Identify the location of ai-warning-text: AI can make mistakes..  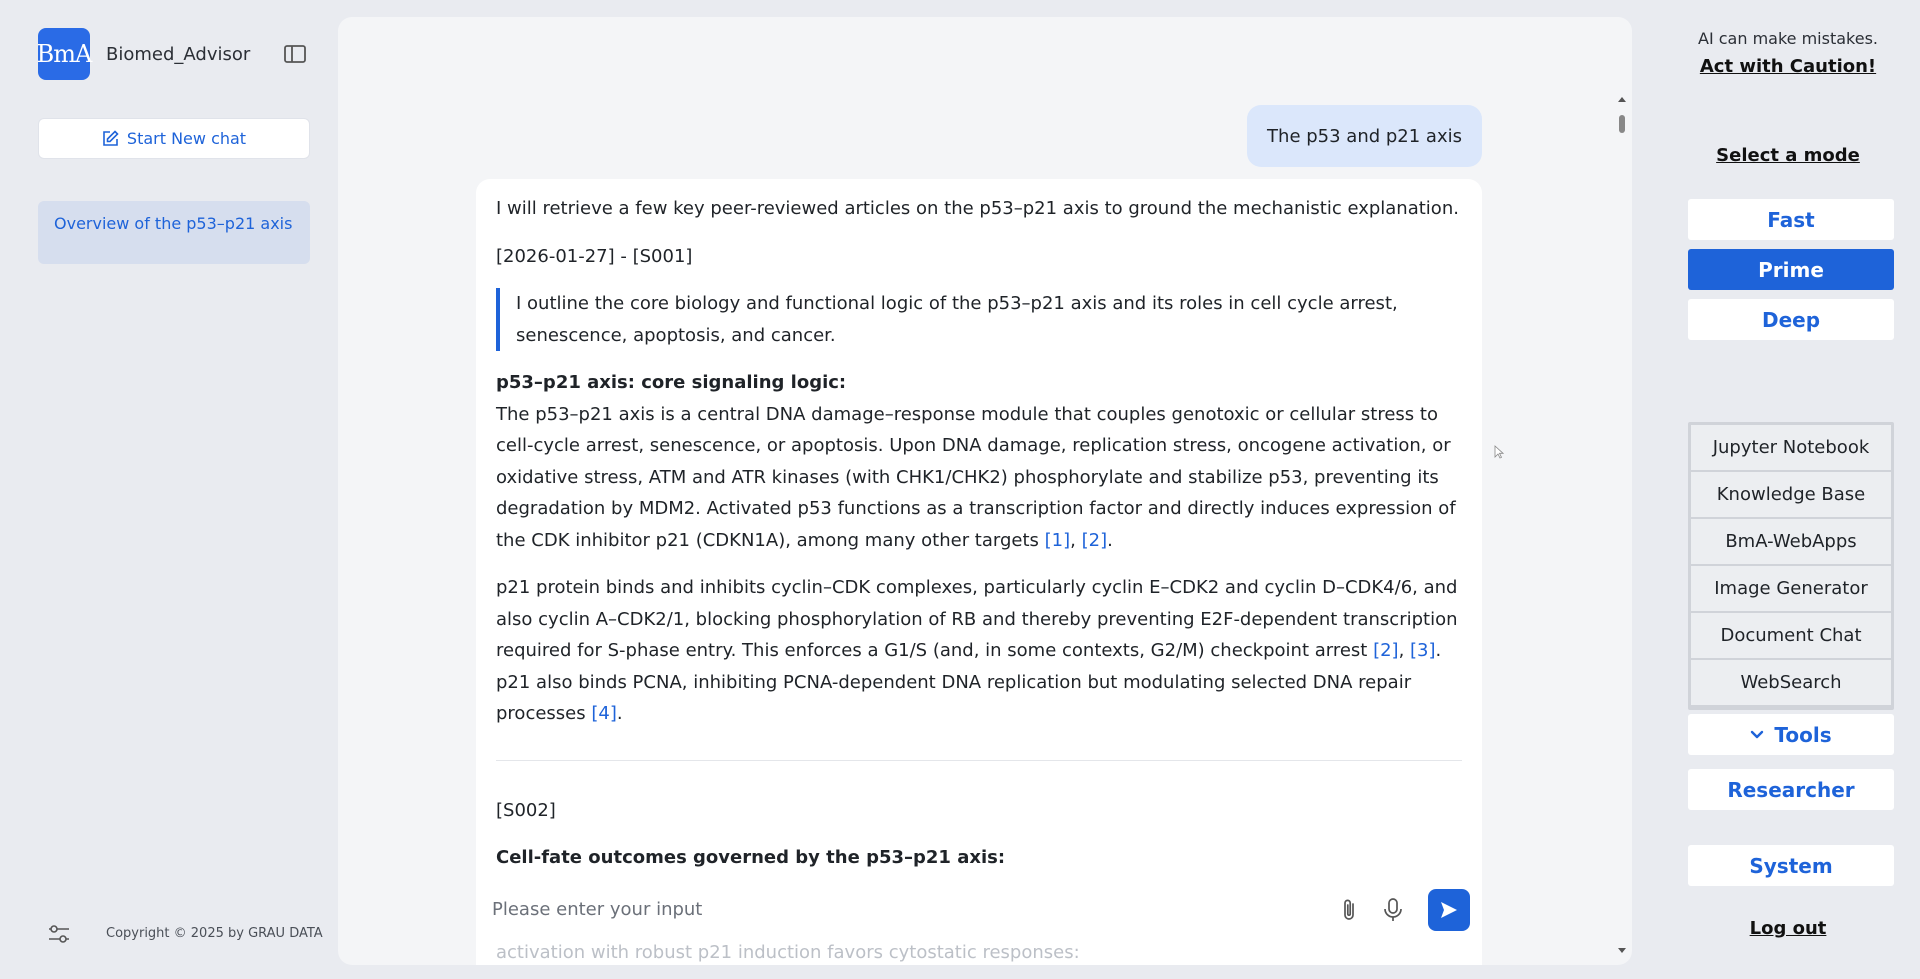
(1788, 38).